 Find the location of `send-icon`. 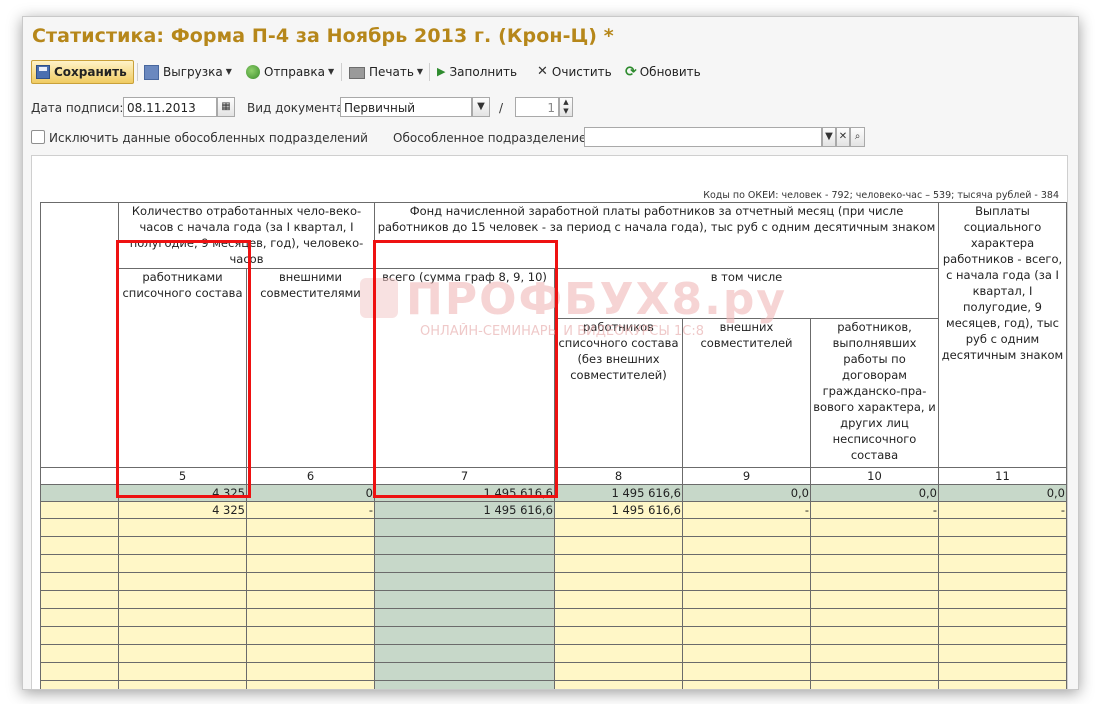

send-icon is located at coordinates (253, 72).